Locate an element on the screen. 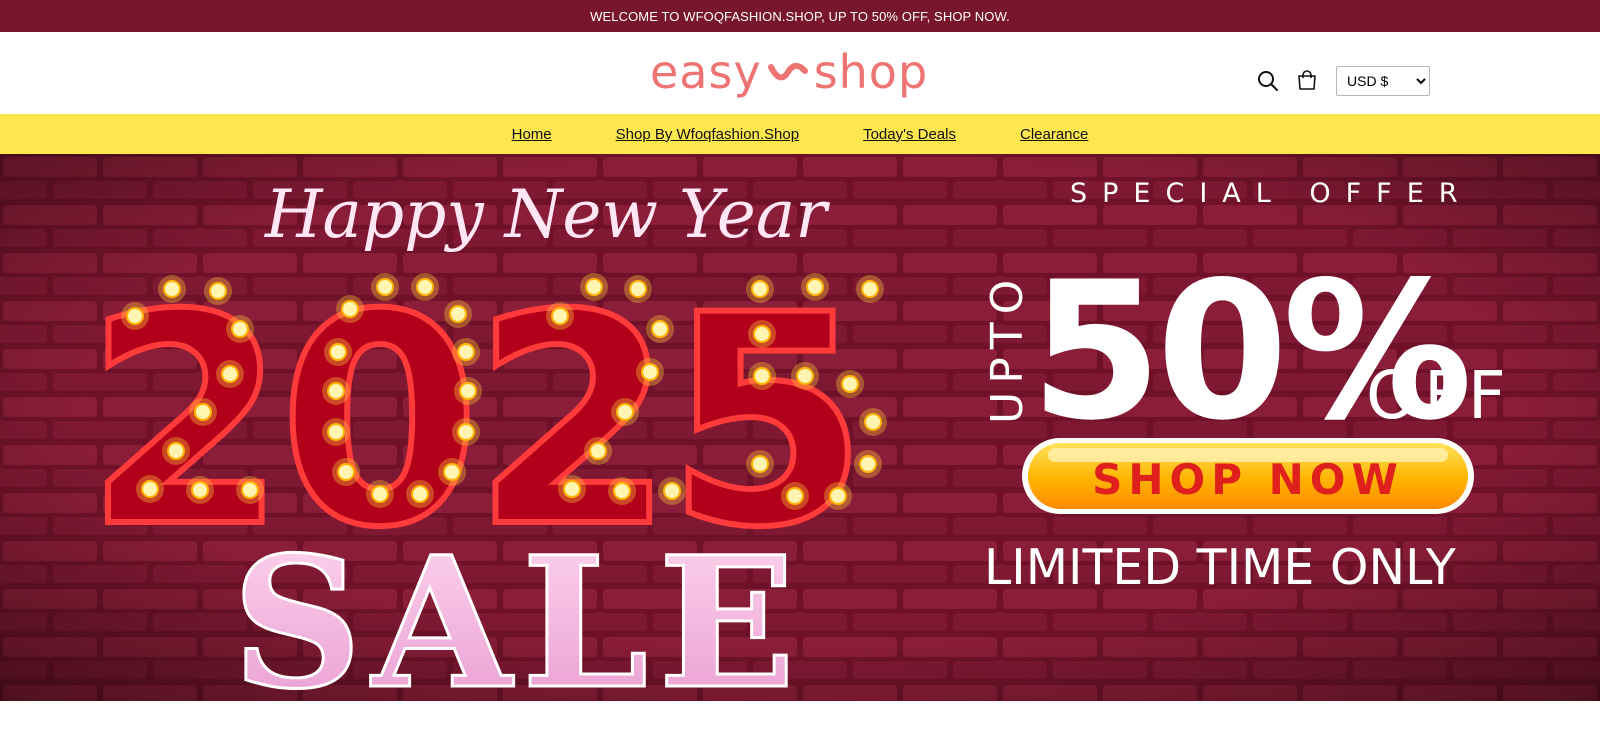  page-content-start is located at coordinates (800, 720).